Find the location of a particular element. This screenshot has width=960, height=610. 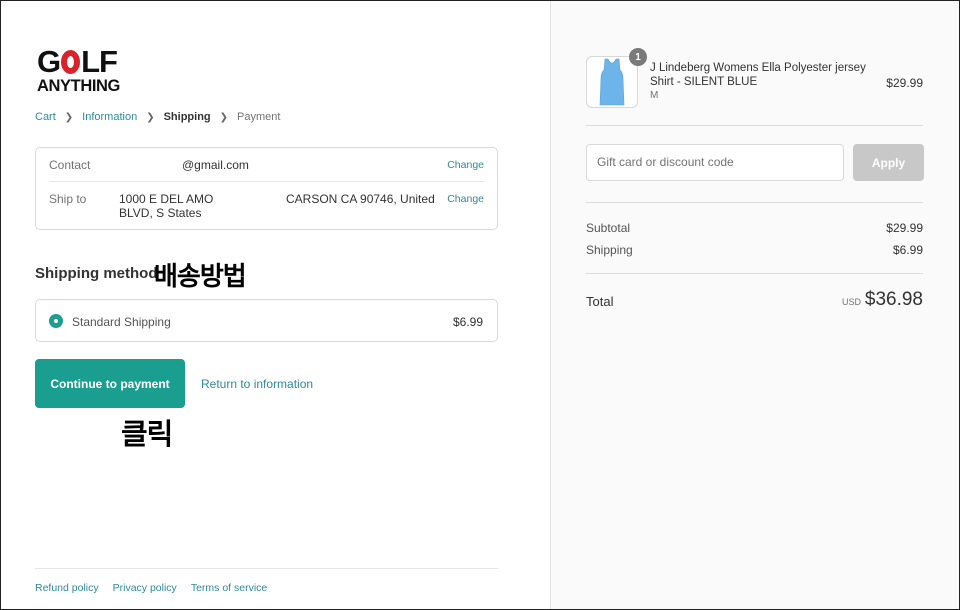

breadcrumb-cart: Cart is located at coordinates (45, 117).